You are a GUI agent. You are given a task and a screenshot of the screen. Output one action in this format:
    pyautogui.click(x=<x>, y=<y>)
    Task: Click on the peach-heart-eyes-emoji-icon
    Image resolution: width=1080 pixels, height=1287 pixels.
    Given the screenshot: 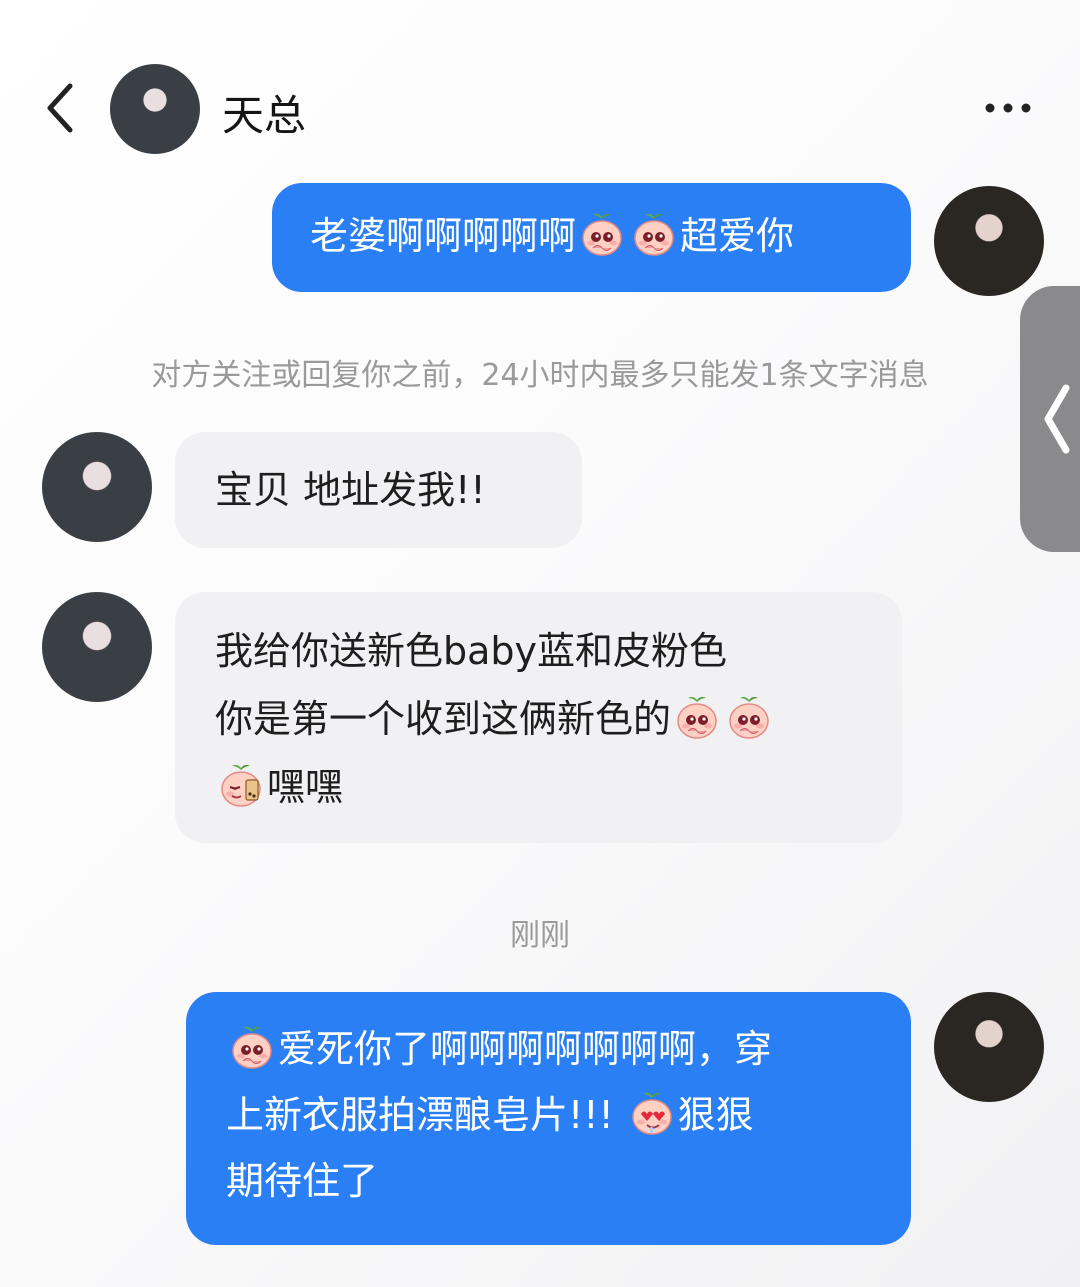 What is the action you would take?
    pyautogui.click(x=652, y=1113)
    